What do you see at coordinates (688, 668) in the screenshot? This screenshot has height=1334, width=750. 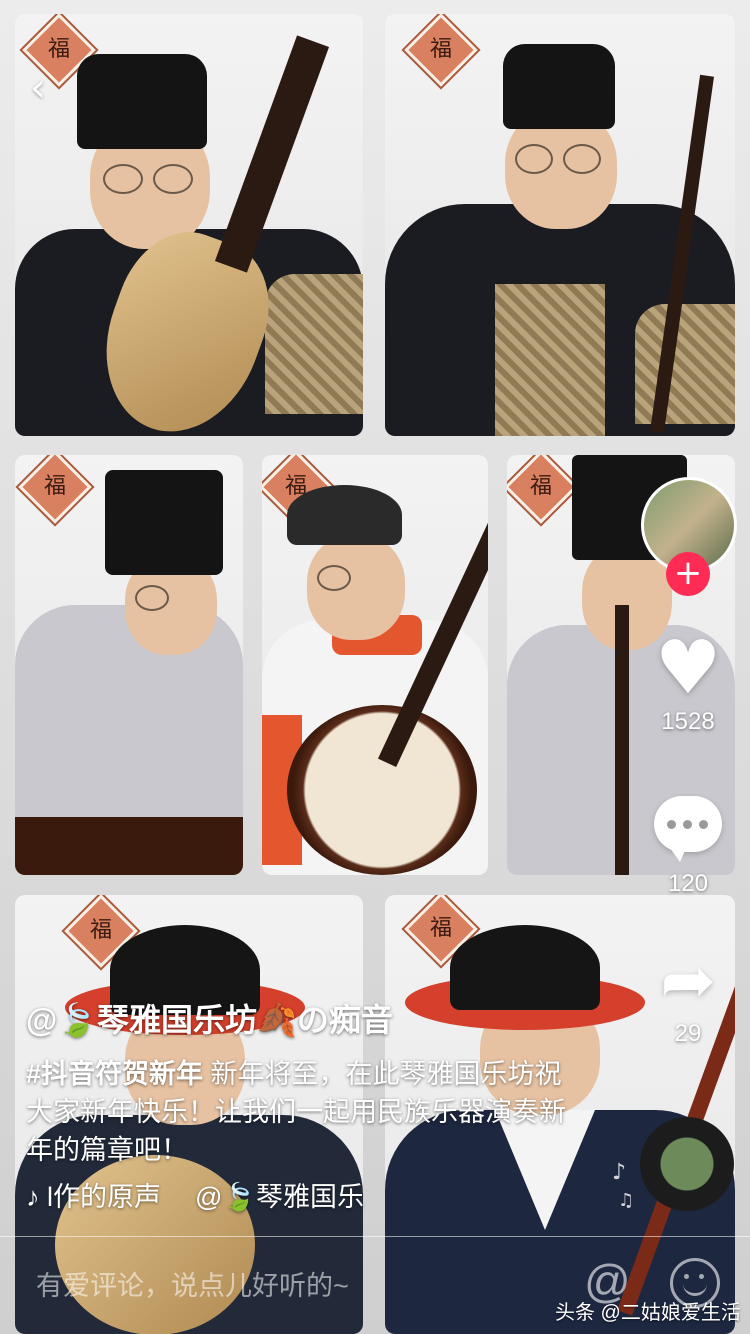 I see `heart-icon: ♥` at bounding box center [688, 668].